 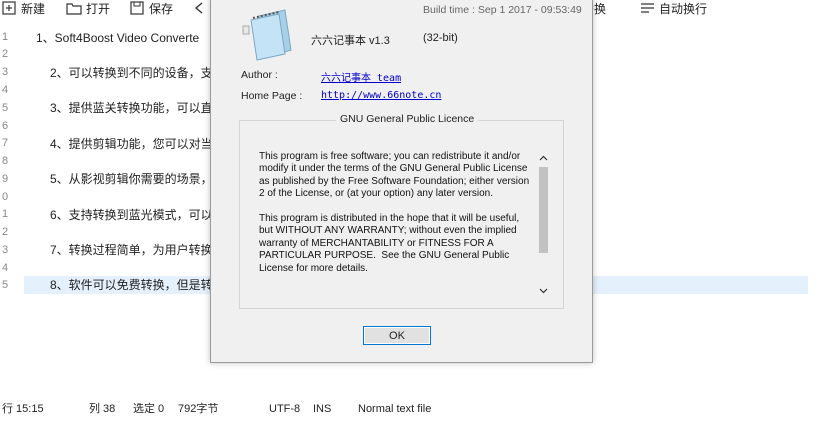 What do you see at coordinates (9, 8) in the screenshot?
I see `new-file-icon` at bounding box center [9, 8].